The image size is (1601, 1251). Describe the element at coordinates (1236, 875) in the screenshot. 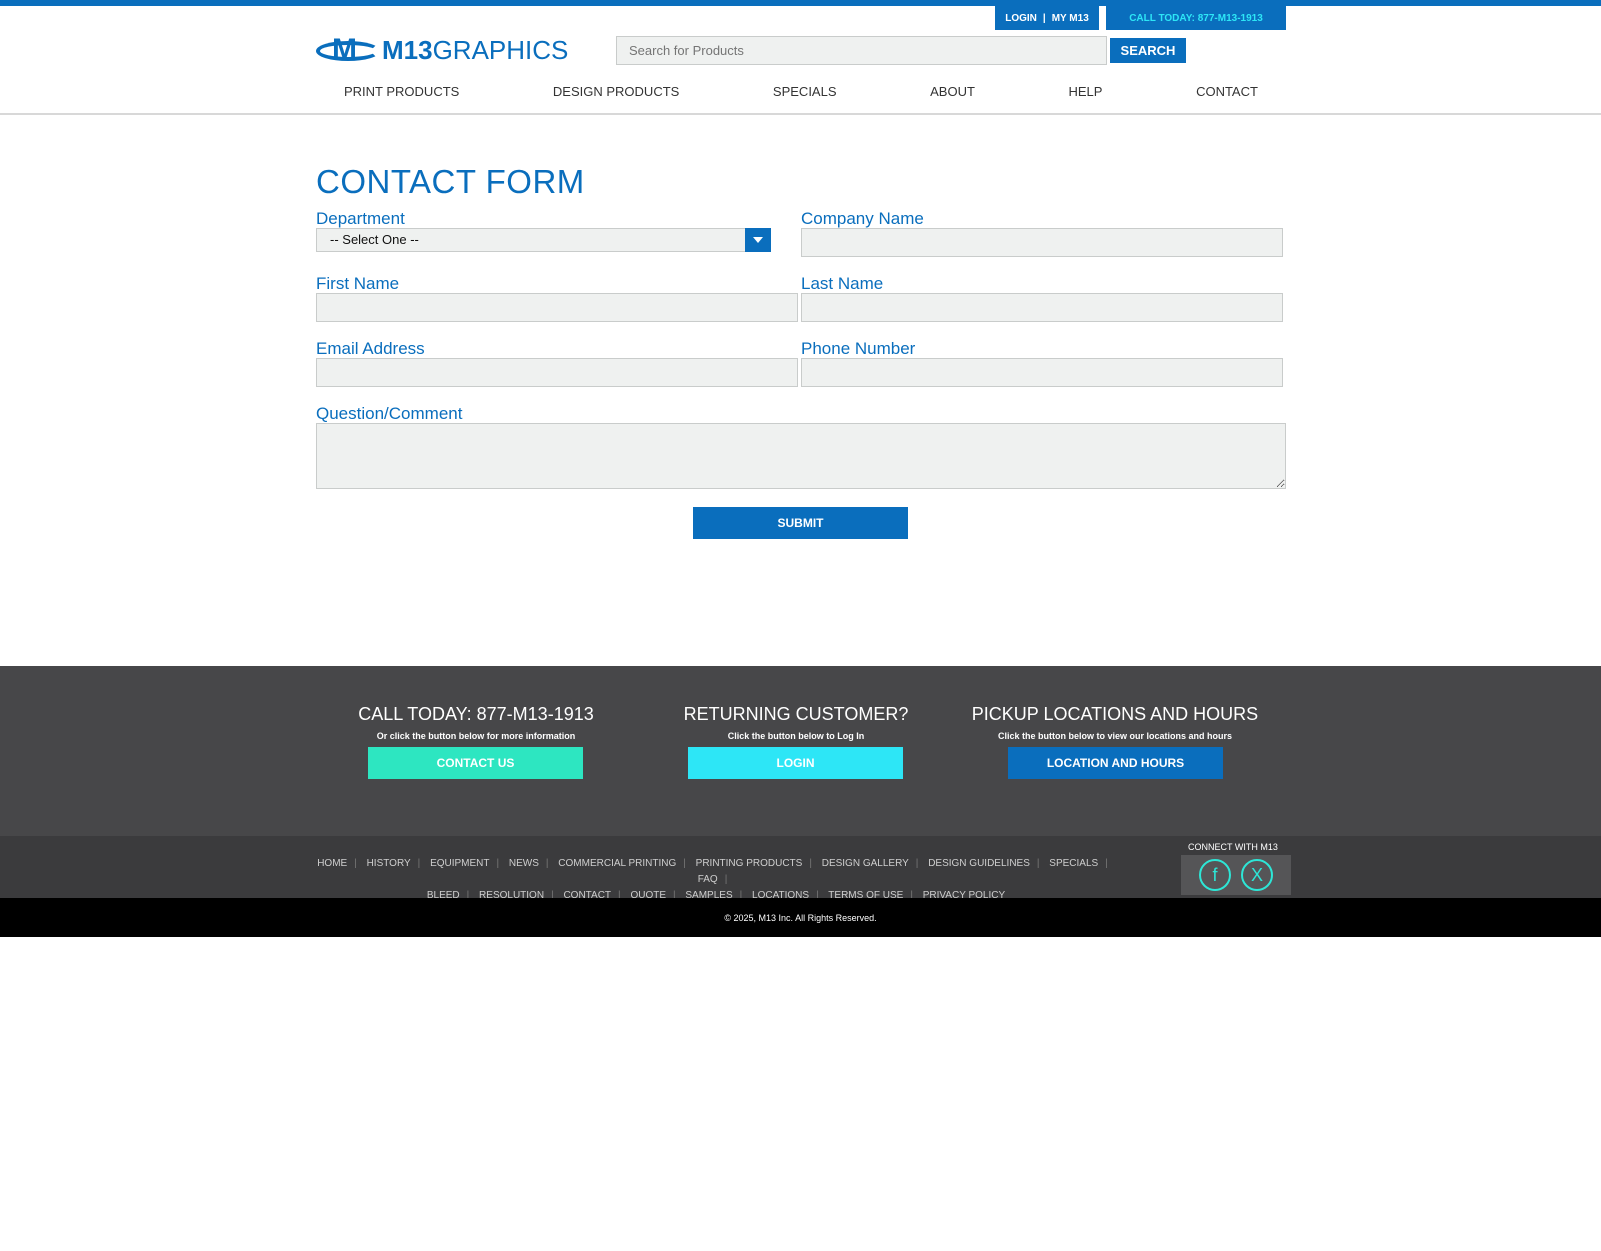

I see `social-links: f X` at that location.